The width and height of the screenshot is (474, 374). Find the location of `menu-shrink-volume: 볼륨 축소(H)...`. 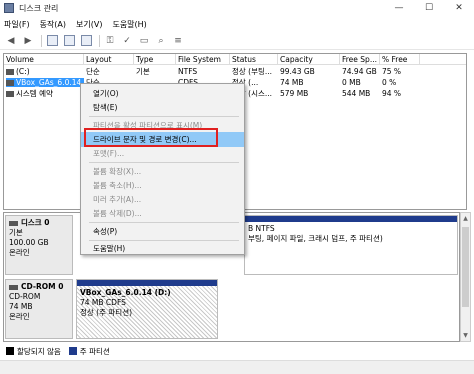

menu-shrink-volume: 볼륨 축소(H)... is located at coordinates (162, 185).